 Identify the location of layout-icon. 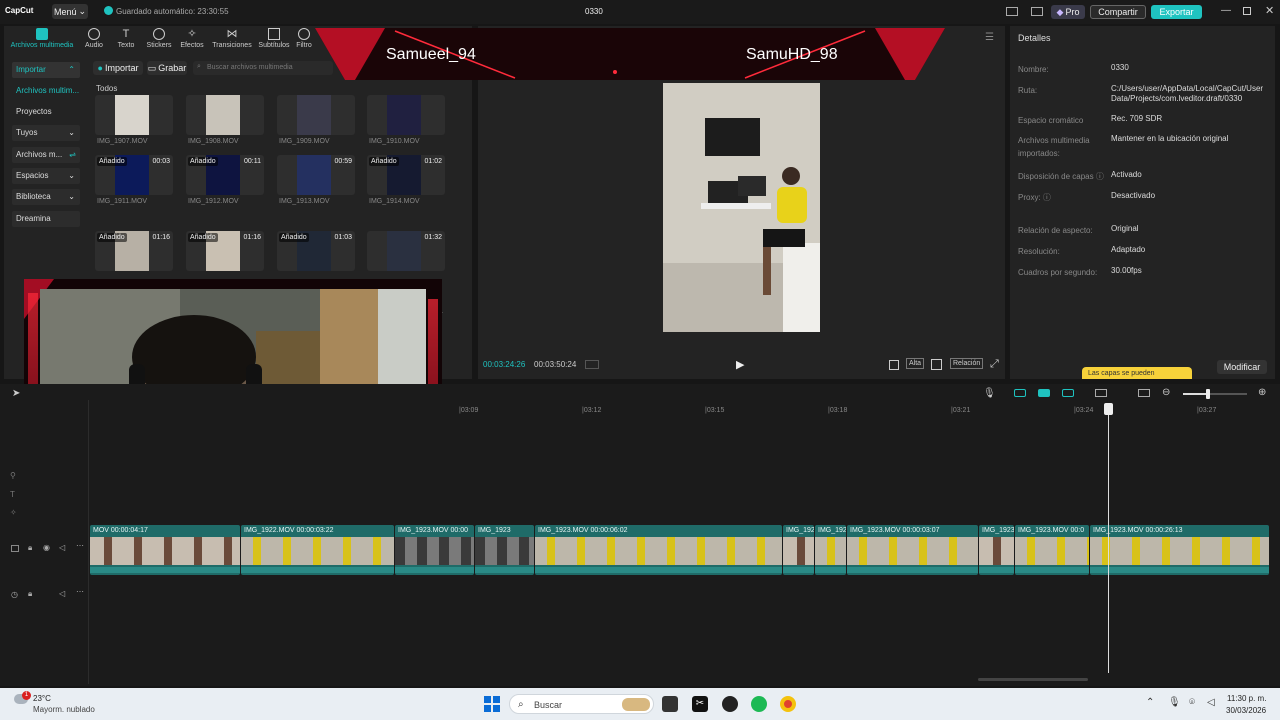
(1012, 11).